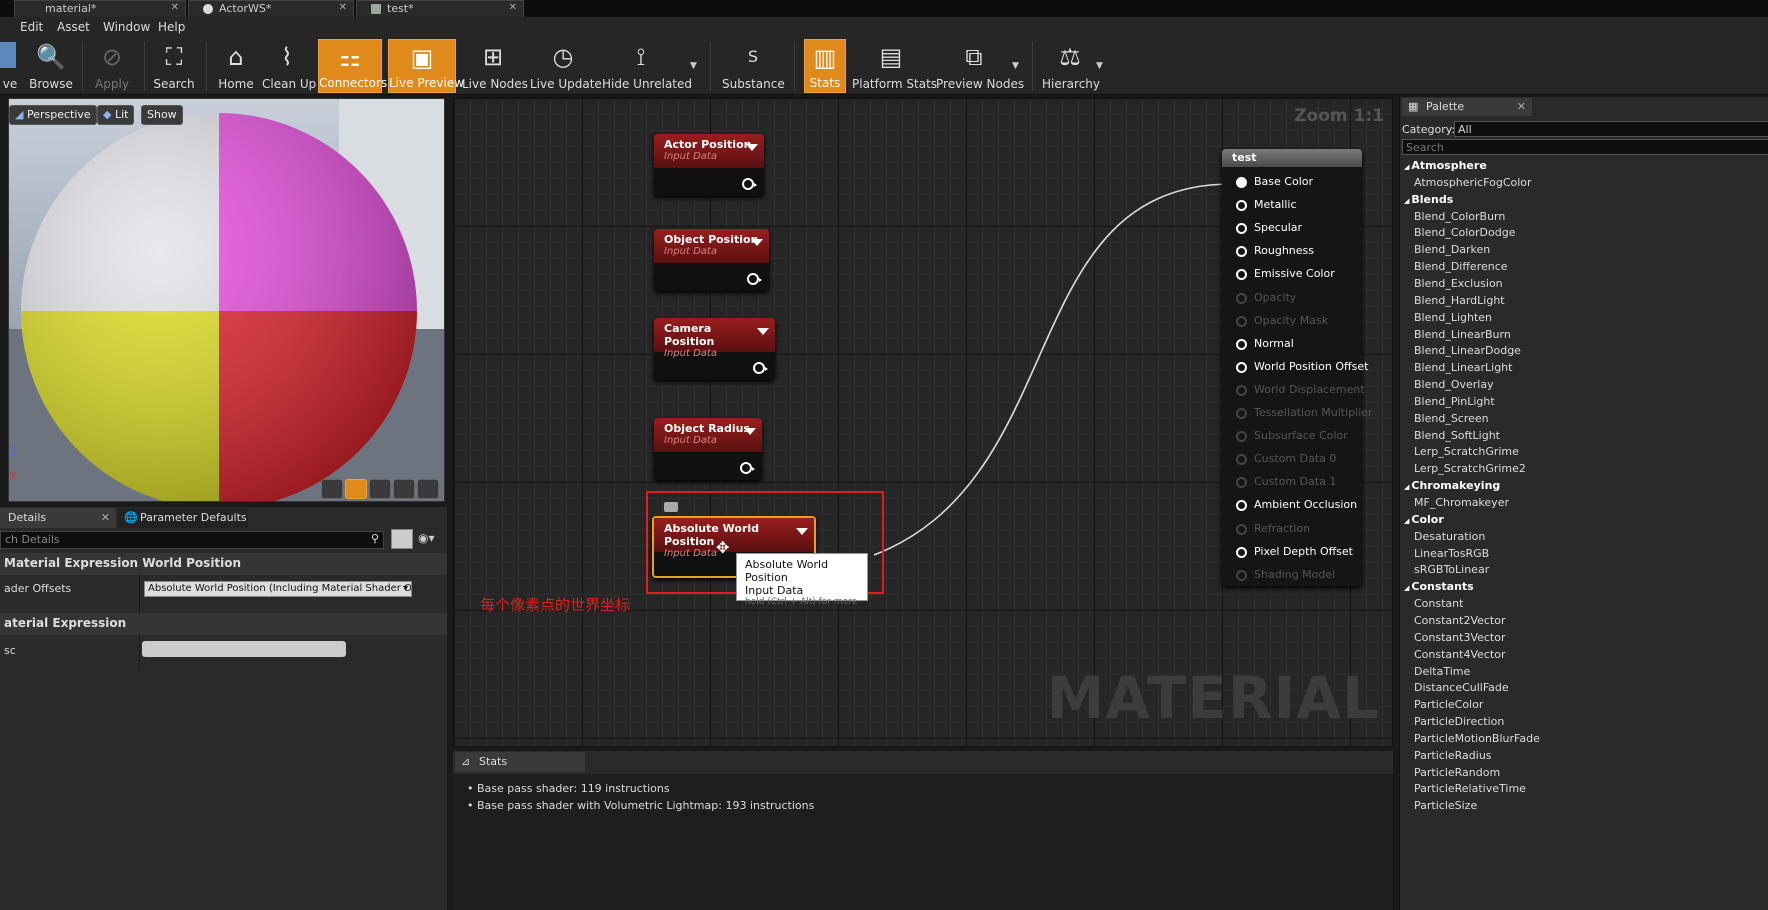  What do you see at coordinates (10, 66) in the screenshot?
I see `save-button: ve` at bounding box center [10, 66].